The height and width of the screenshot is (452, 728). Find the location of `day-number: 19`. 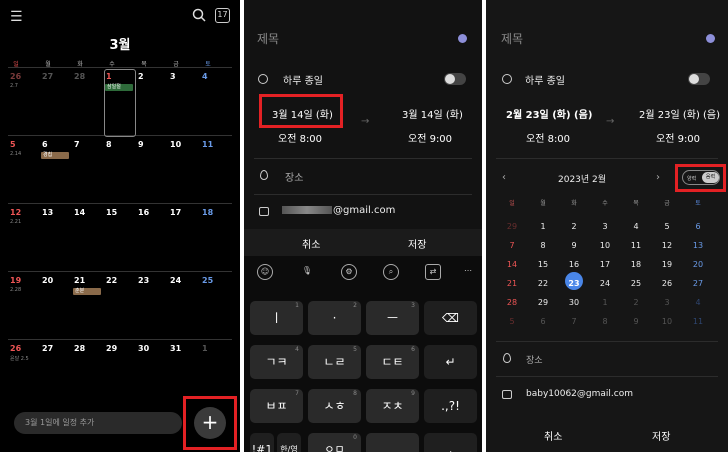

day-number: 19 is located at coordinates (15, 280).